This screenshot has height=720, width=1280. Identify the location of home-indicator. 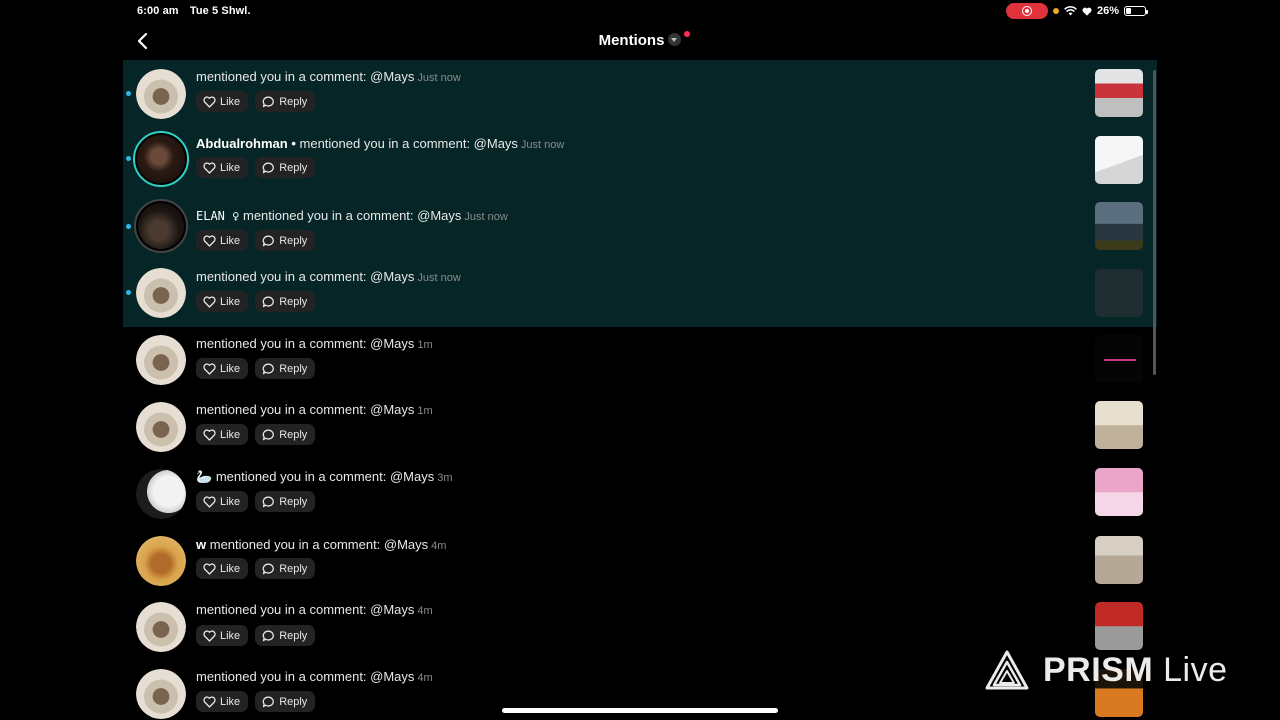
(640, 710).